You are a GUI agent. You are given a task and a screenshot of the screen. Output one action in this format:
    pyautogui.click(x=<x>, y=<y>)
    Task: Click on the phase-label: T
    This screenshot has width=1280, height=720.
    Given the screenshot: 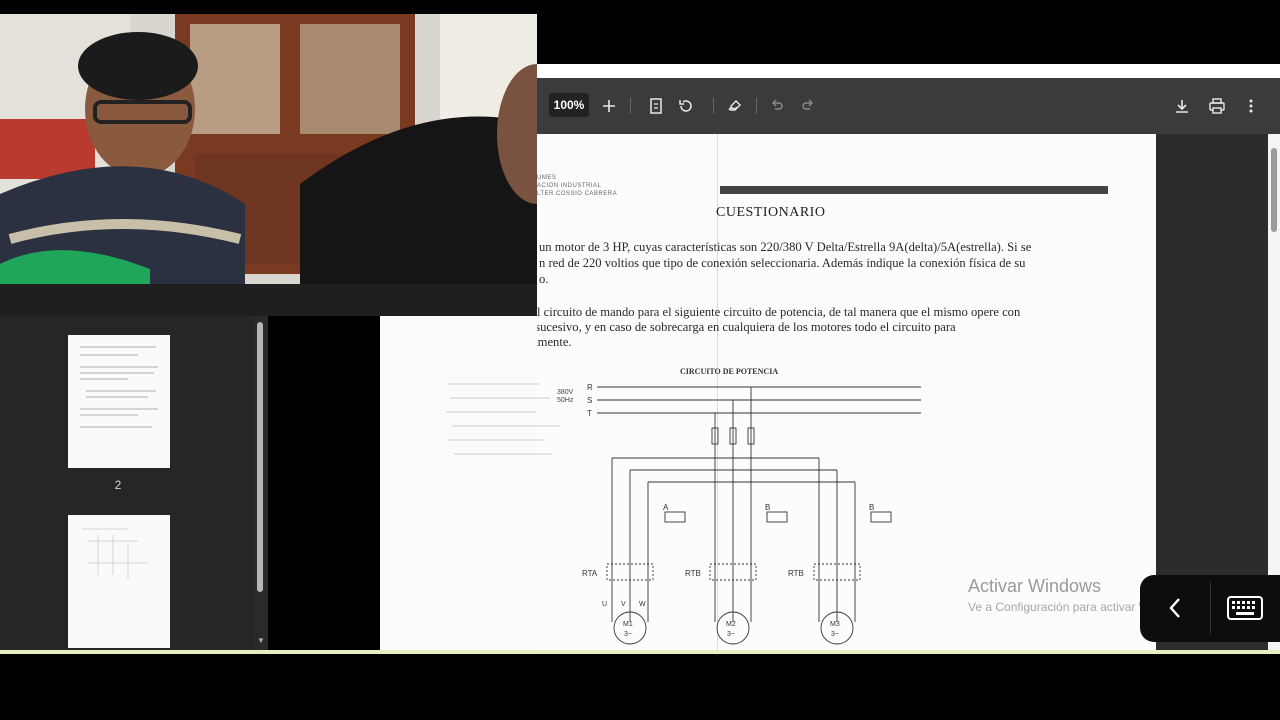 What is the action you would take?
    pyautogui.click(x=589, y=413)
    